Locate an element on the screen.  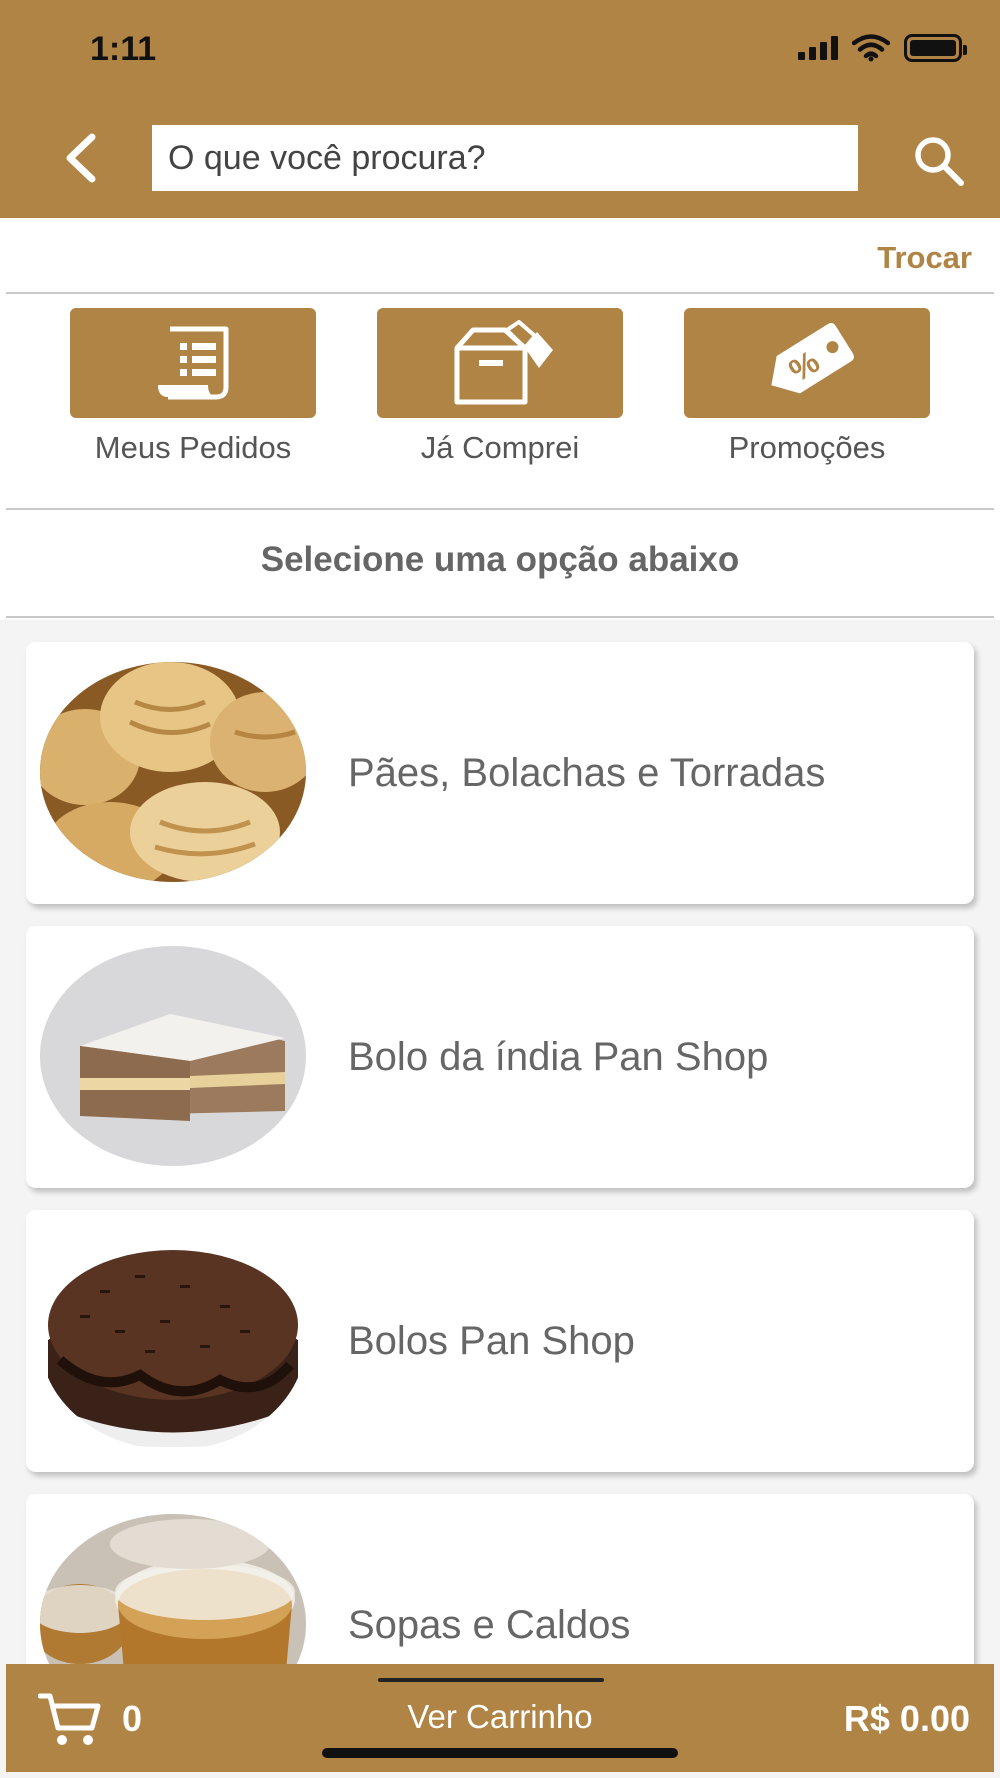
receipt-icon is located at coordinates (193, 363).